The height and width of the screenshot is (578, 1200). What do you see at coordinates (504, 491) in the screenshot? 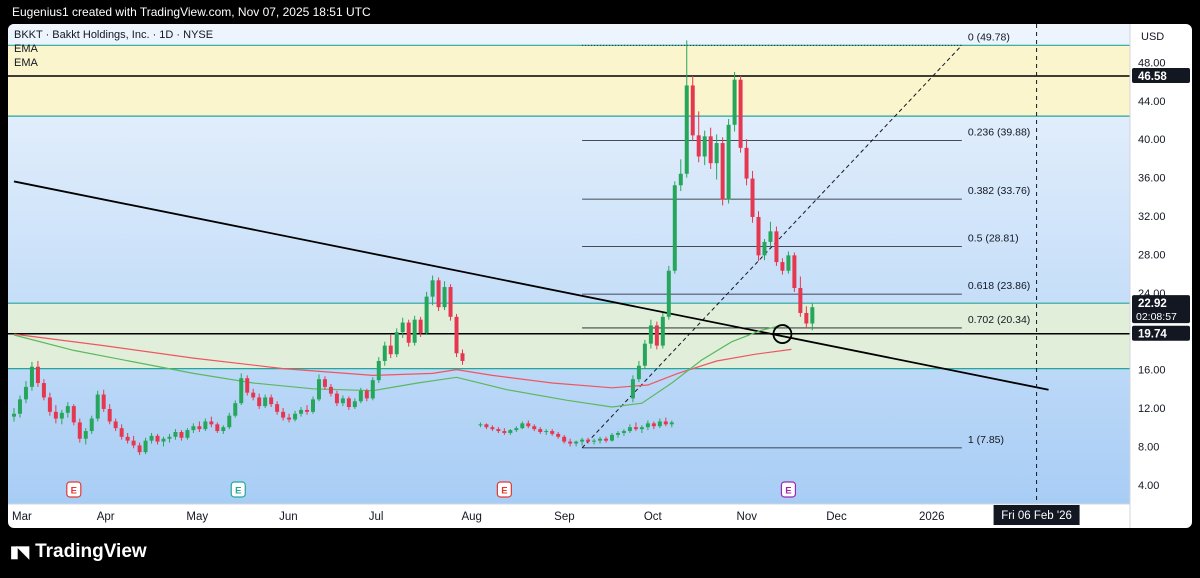
I see `earnings-marker-label-2: E` at bounding box center [504, 491].